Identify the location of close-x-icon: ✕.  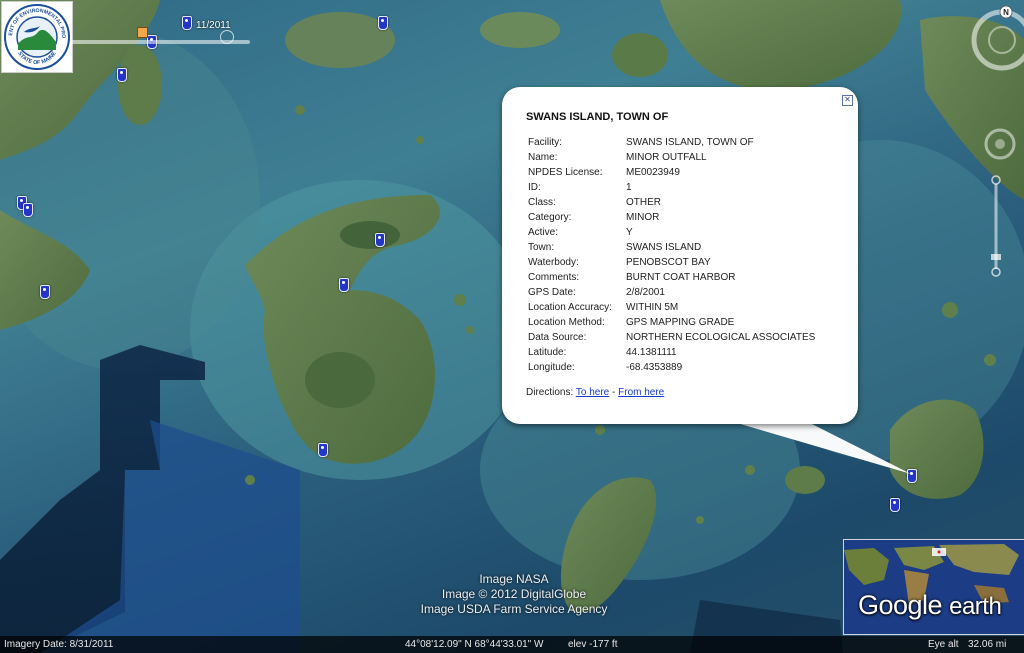
(847, 100).